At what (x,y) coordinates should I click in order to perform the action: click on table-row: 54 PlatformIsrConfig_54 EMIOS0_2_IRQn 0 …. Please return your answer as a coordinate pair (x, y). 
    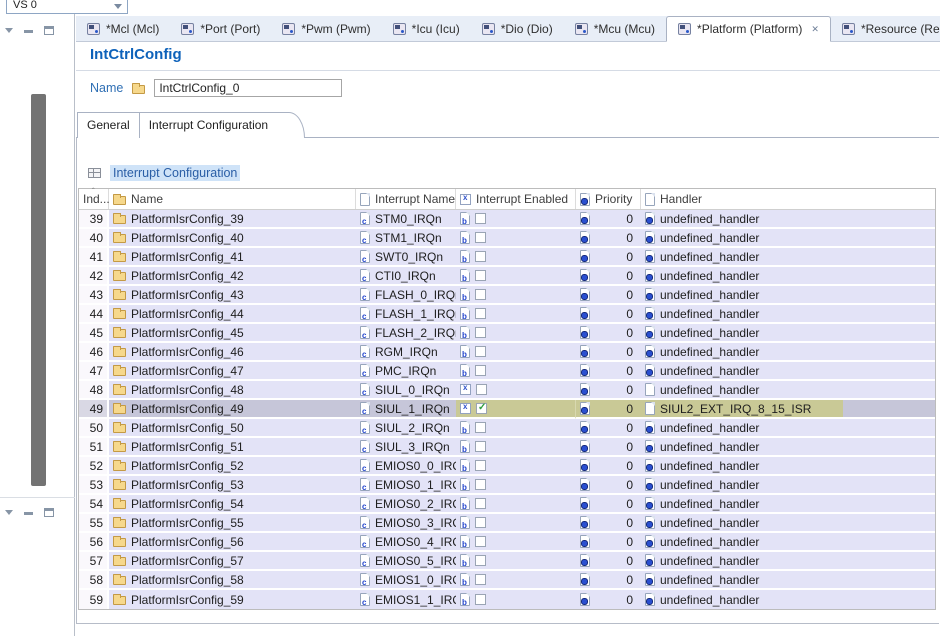
    Looking at the image, I should click on (507, 504).